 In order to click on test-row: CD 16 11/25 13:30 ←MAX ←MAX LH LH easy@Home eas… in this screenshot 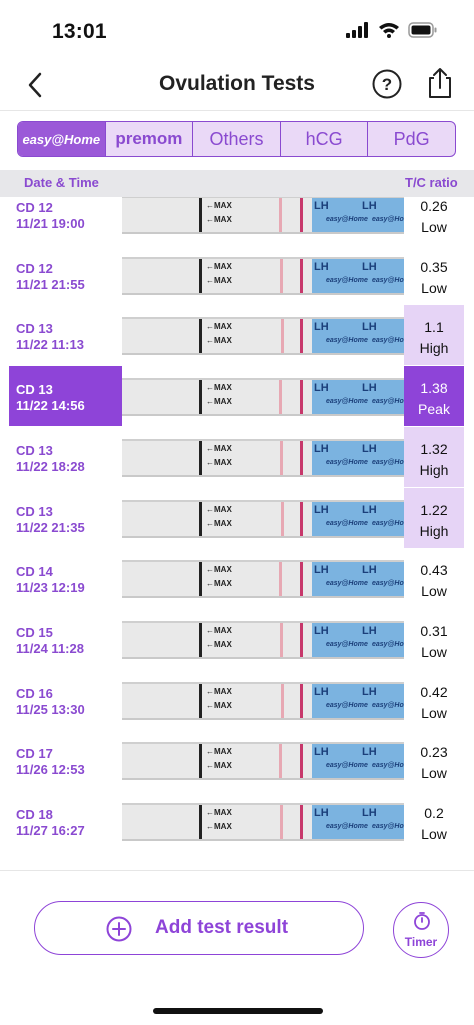, I will do `click(237, 700)`.